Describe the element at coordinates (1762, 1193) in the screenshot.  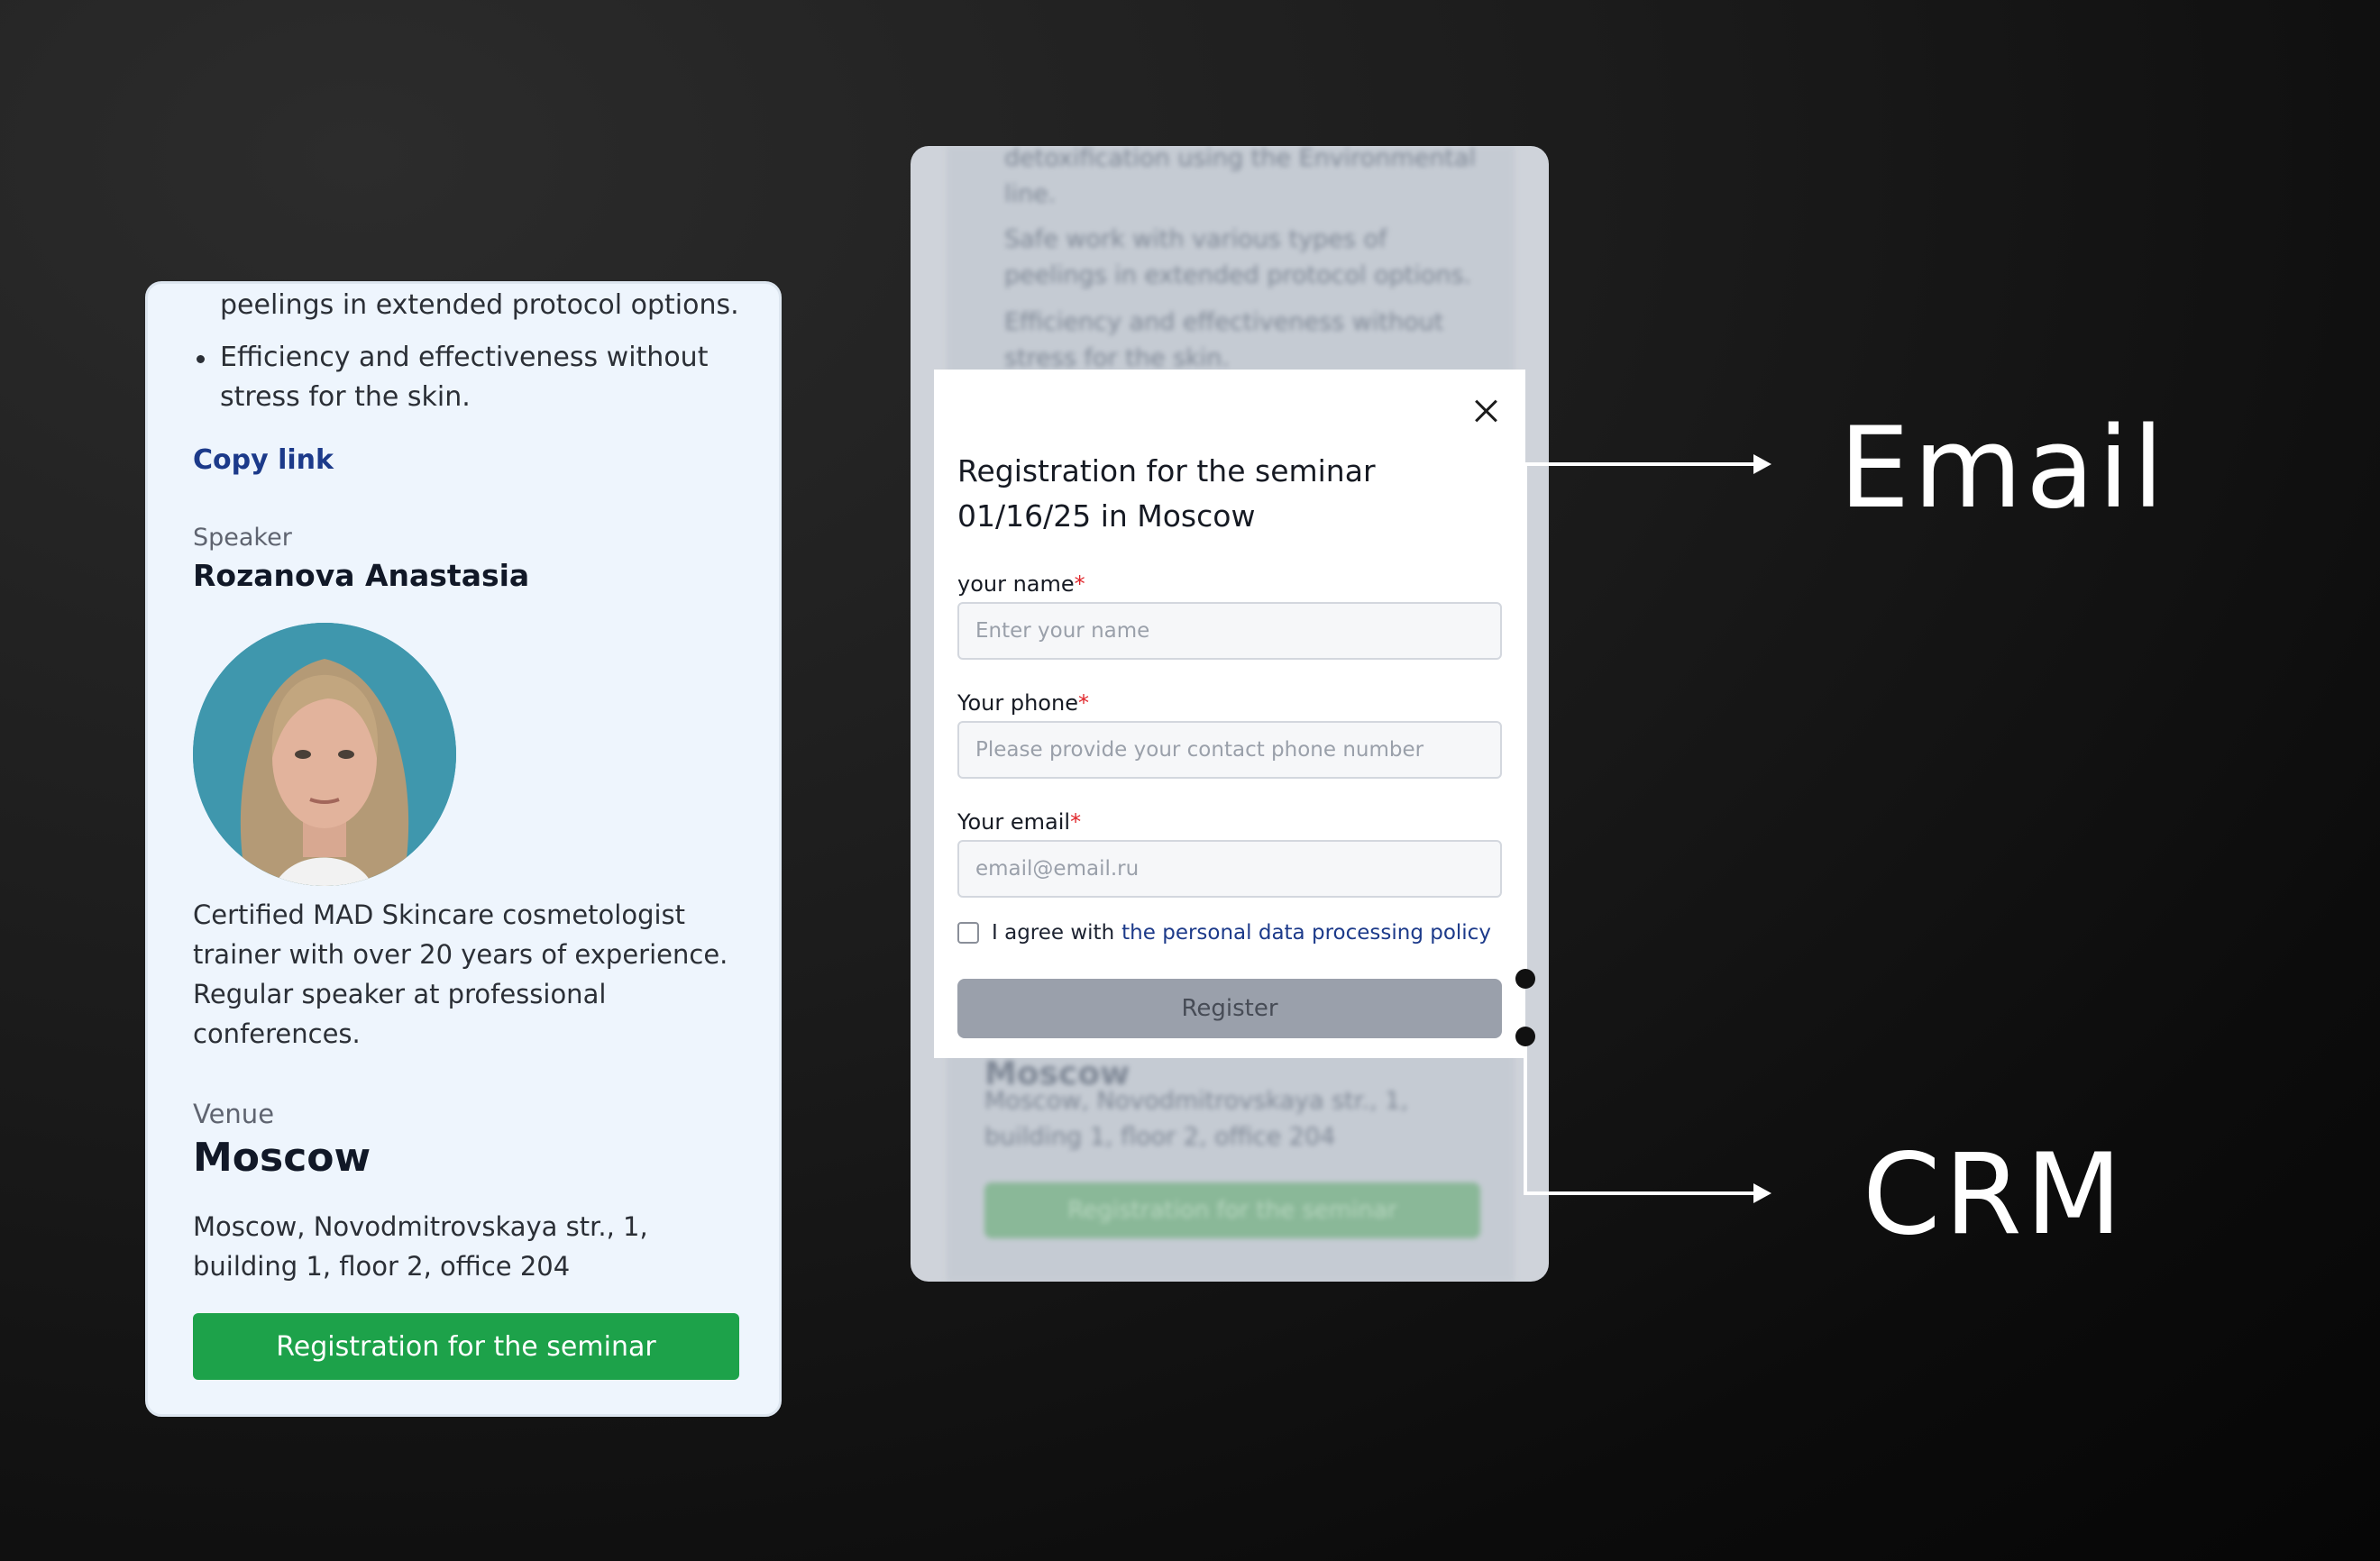
I see `crm-arrowhead` at that location.